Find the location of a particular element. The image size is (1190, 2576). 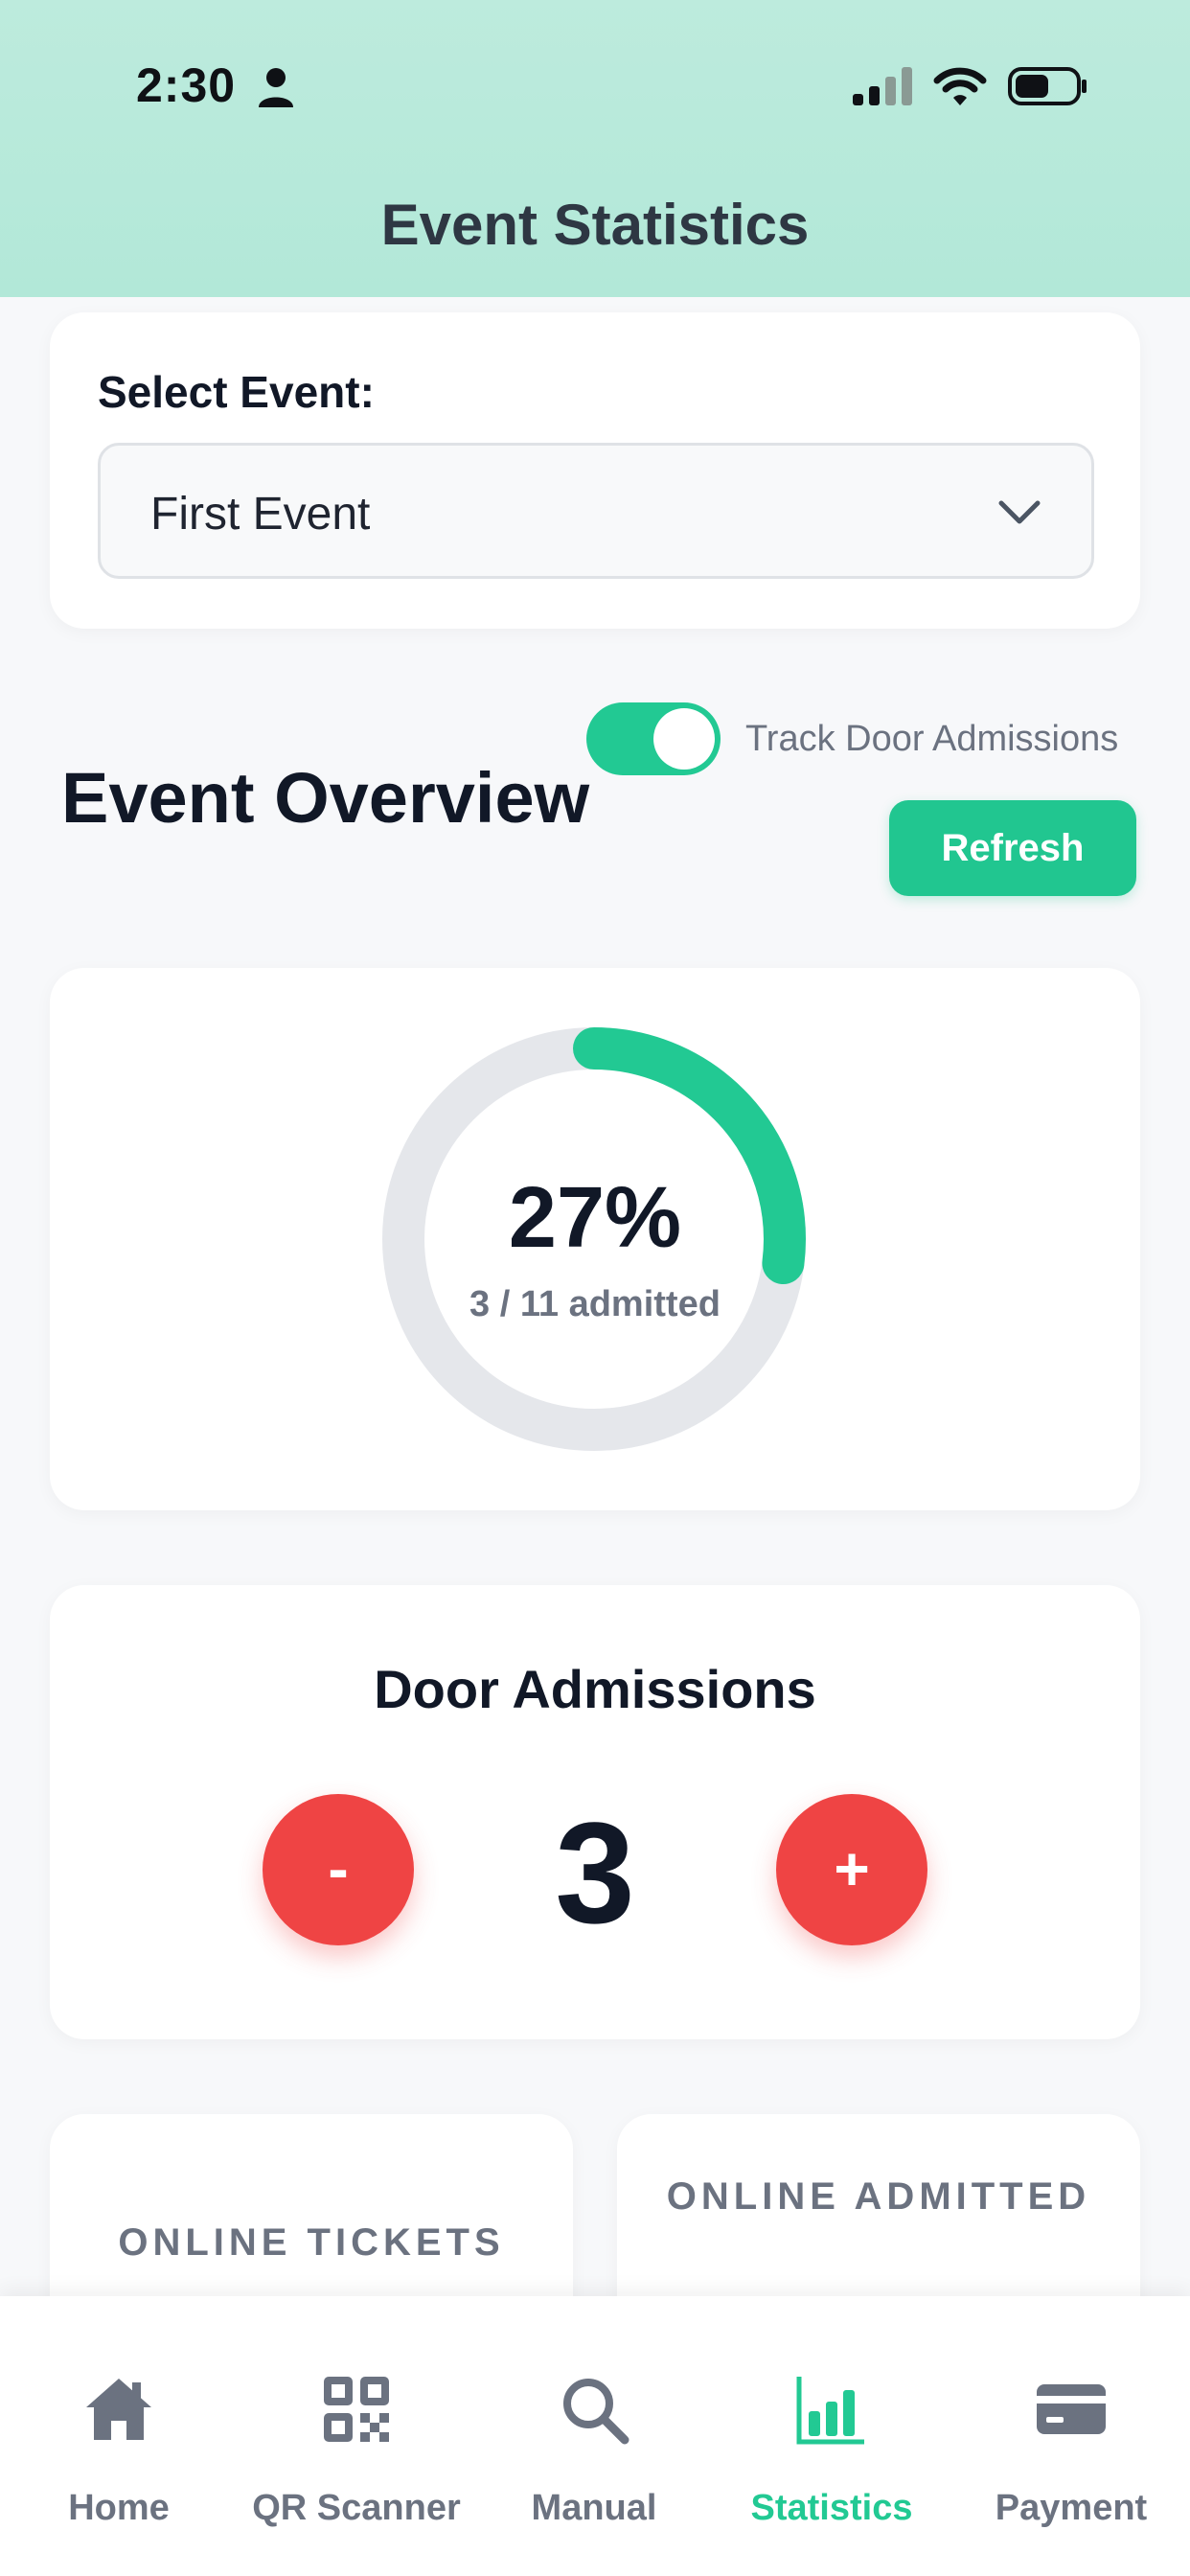

refresh-button: Refresh is located at coordinates (1013, 848).